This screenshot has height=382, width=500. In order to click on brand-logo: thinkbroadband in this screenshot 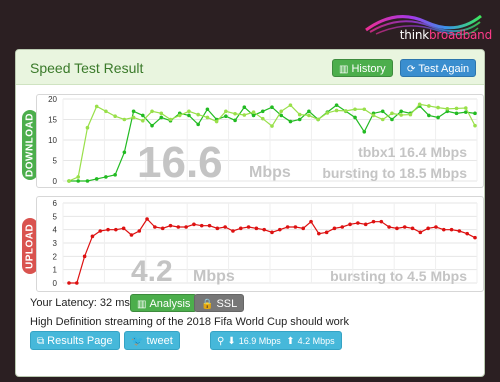, I will do `click(446, 35)`.